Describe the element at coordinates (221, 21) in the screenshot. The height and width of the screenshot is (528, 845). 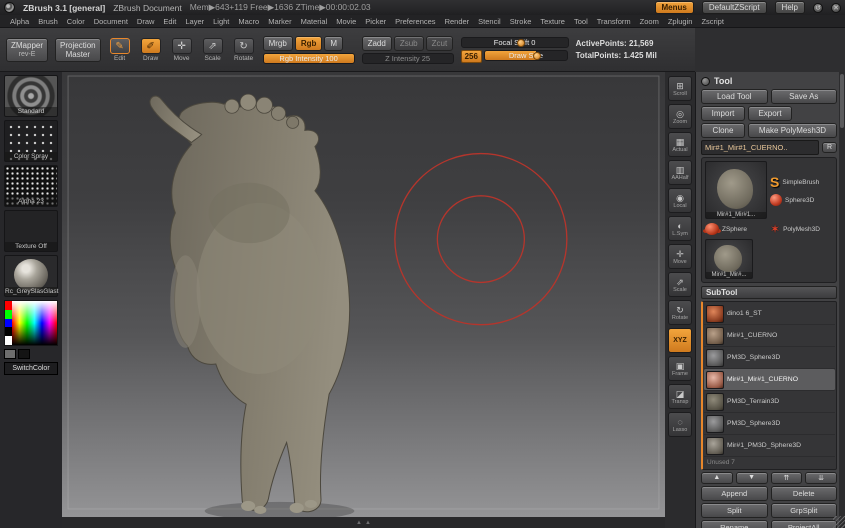
I see `menu-light: Light` at that location.